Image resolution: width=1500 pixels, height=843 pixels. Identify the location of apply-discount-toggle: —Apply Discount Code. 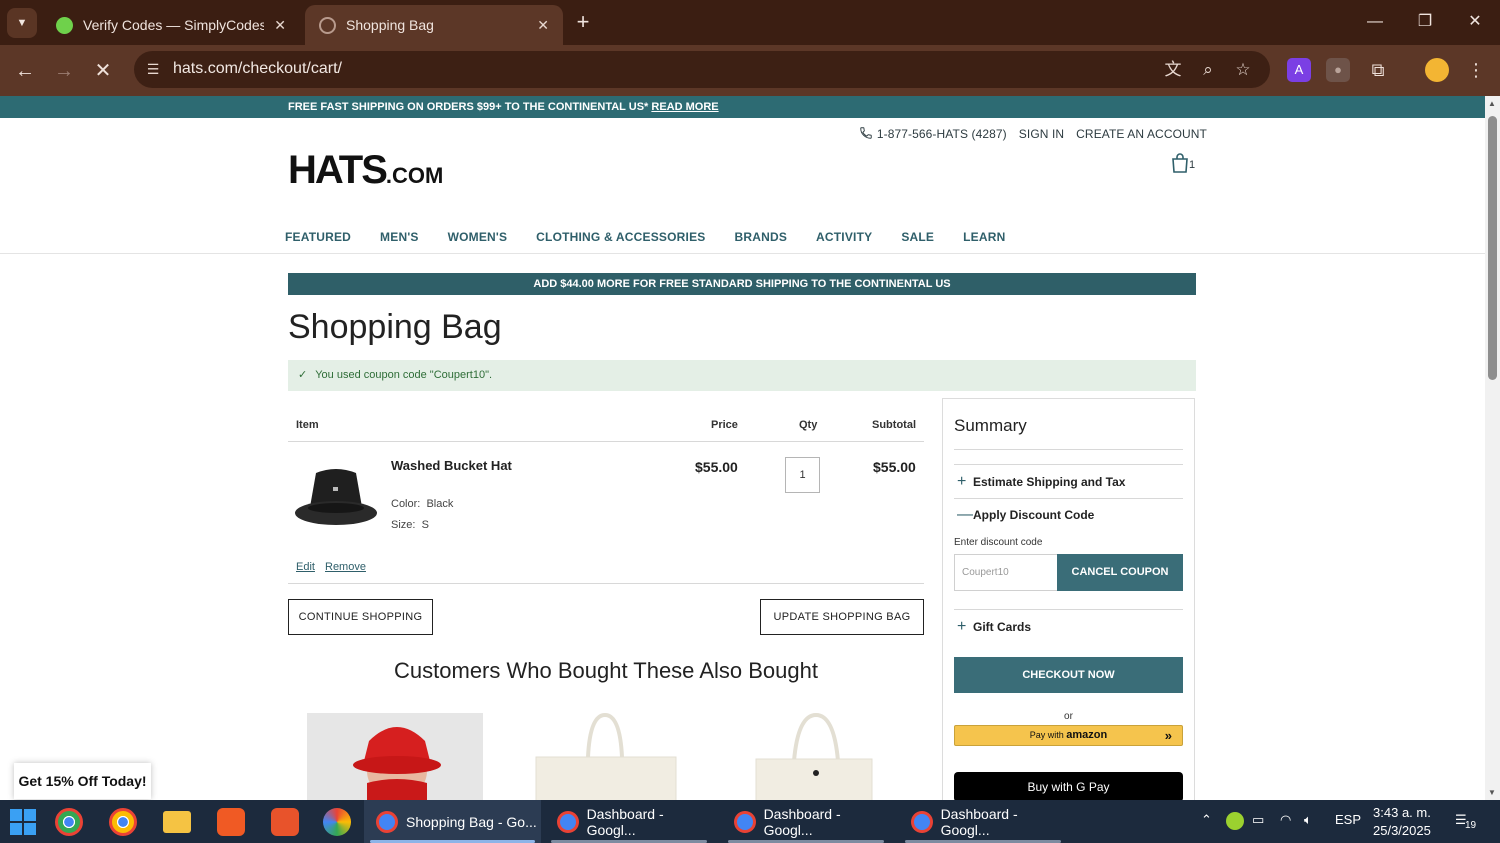
(1025, 515).